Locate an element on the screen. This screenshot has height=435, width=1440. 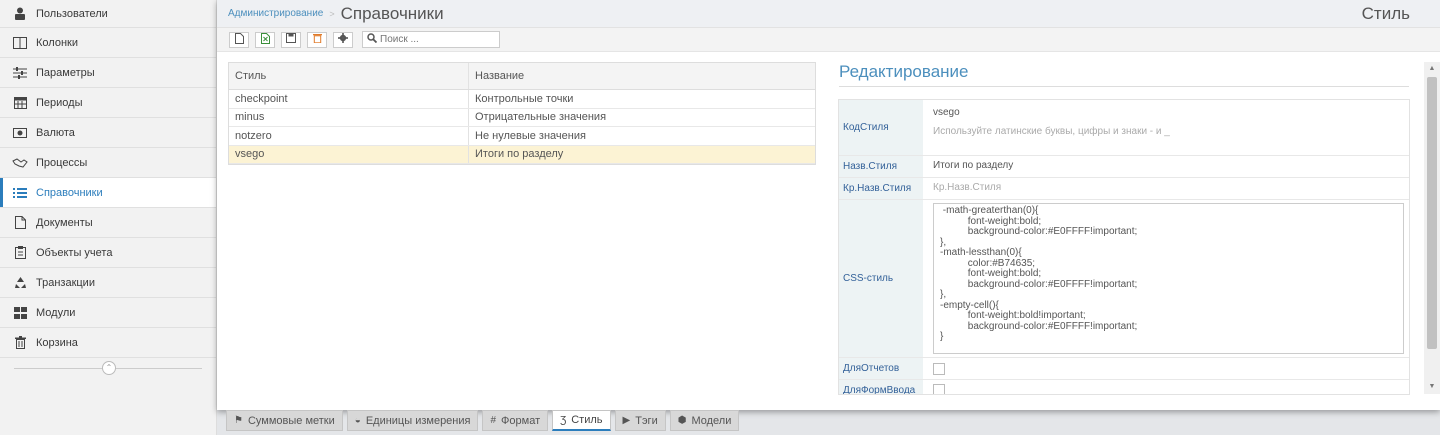
tab-sum-marks: ⚑ Суммовые метки is located at coordinates (284, 420).